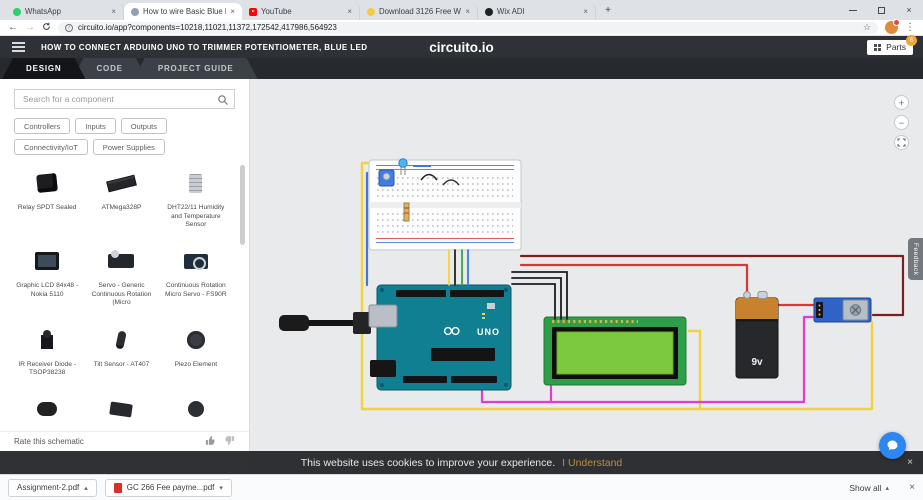 This screenshot has height=500, width=923. What do you see at coordinates (757, 362) in the screenshot?
I see `battery-label: 9v` at bounding box center [757, 362].